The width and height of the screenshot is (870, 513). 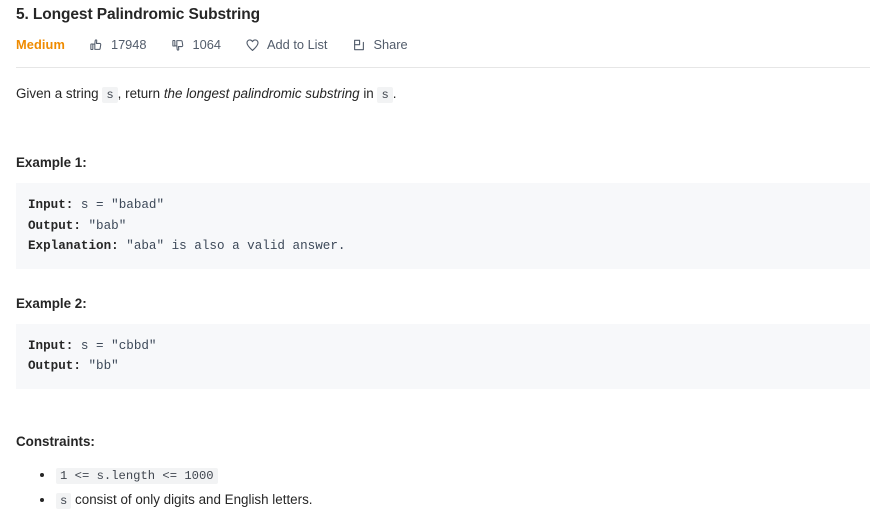 What do you see at coordinates (115, 345) in the screenshot?
I see `example-2-line-1-value: s = "cbbd"` at bounding box center [115, 345].